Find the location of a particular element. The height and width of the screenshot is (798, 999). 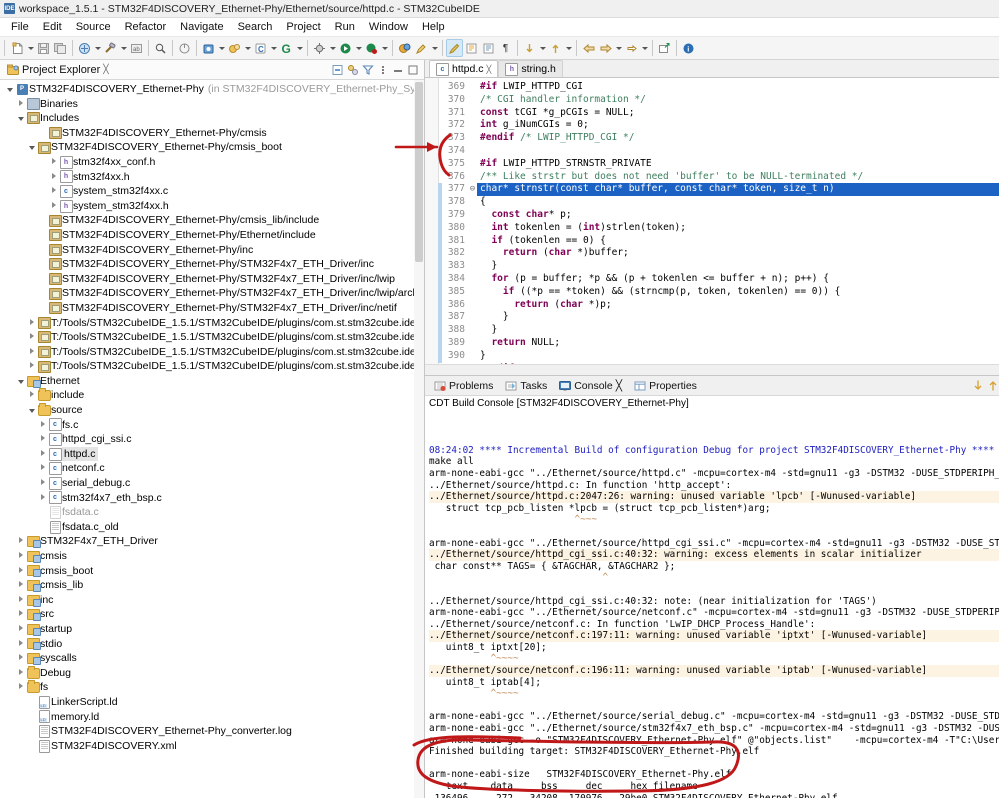

tree-item: c httpd.c is located at coordinates (212, 454).